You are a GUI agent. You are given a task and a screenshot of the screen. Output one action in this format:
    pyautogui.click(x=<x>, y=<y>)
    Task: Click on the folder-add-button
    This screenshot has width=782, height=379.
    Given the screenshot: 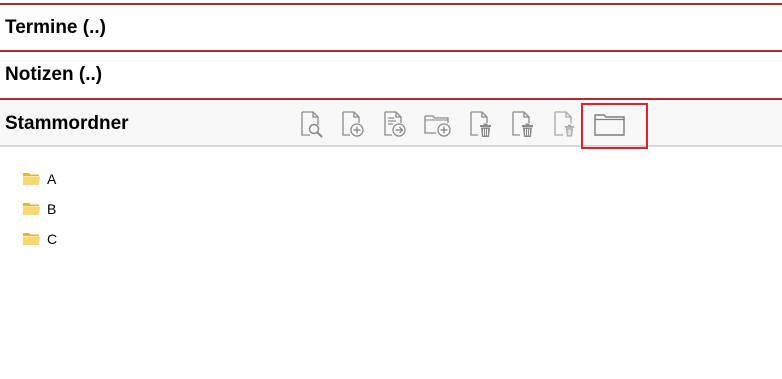 What is the action you would take?
    pyautogui.click(x=438, y=124)
    